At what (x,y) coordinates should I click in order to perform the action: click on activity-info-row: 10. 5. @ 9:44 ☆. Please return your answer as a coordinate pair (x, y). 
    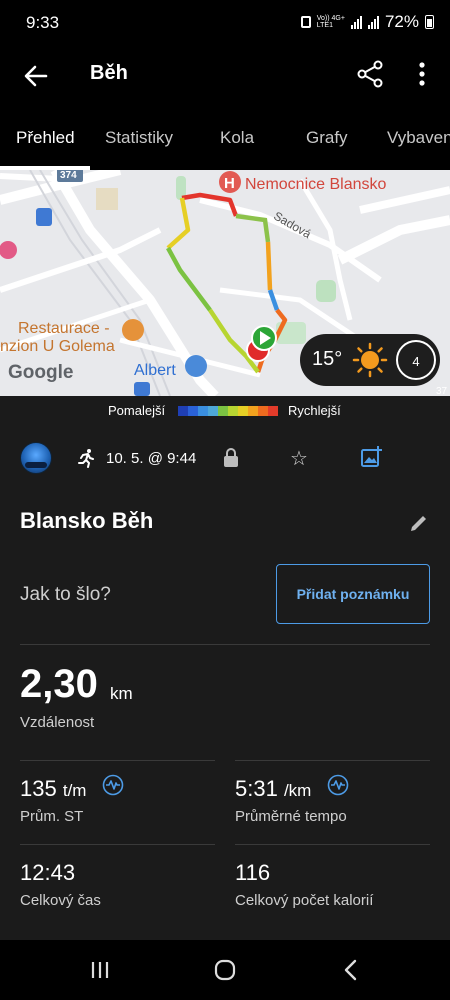
    Looking at the image, I should click on (225, 460).